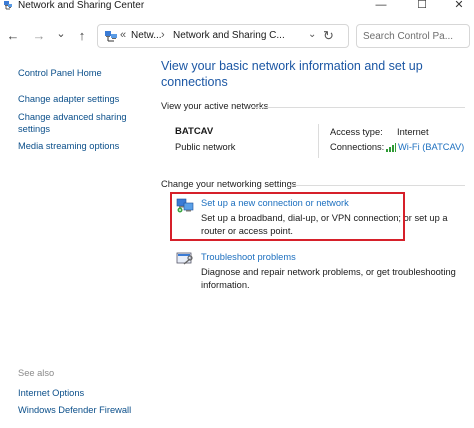 This screenshot has height=428, width=474. Describe the element at coordinates (81, 5) in the screenshot. I see `window-title: Network and Sharing Center` at that location.